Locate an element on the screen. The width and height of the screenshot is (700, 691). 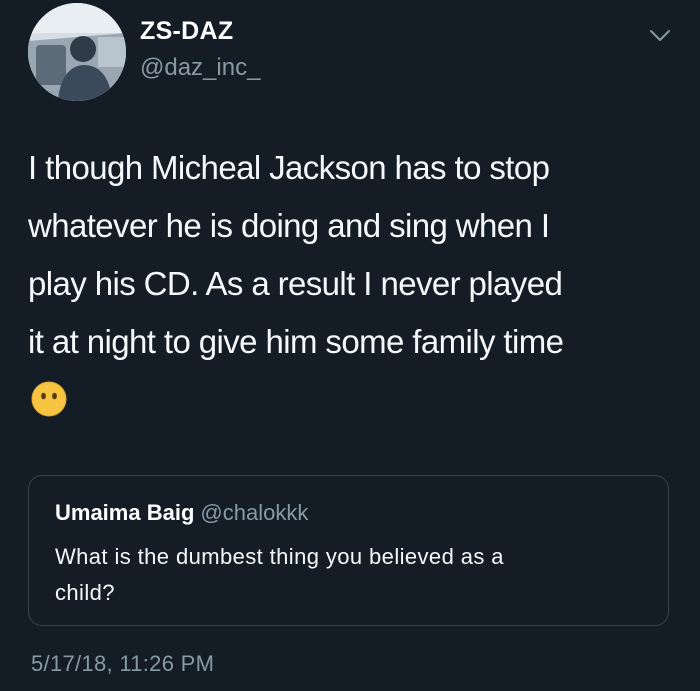
tweet-text-line: I though Micheal Jackson has to stop is located at coordinates (289, 167).